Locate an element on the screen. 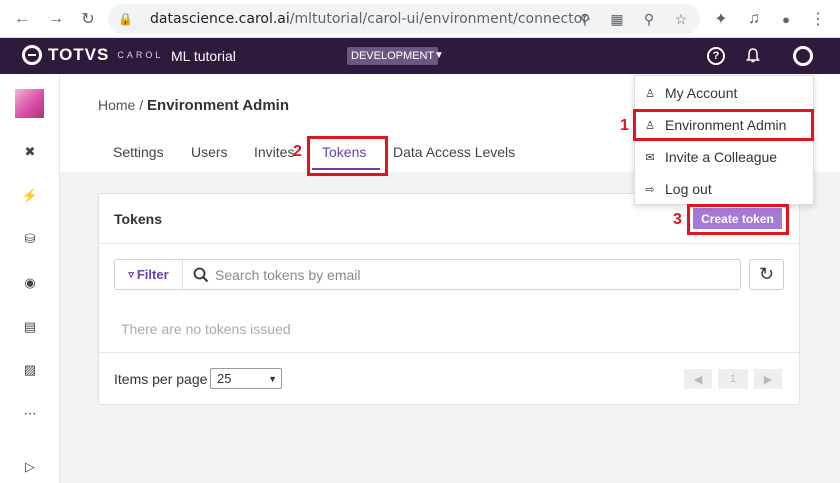 The width and height of the screenshot is (840, 483). filter-button: ▿ Filter is located at coordinates (149, 274).